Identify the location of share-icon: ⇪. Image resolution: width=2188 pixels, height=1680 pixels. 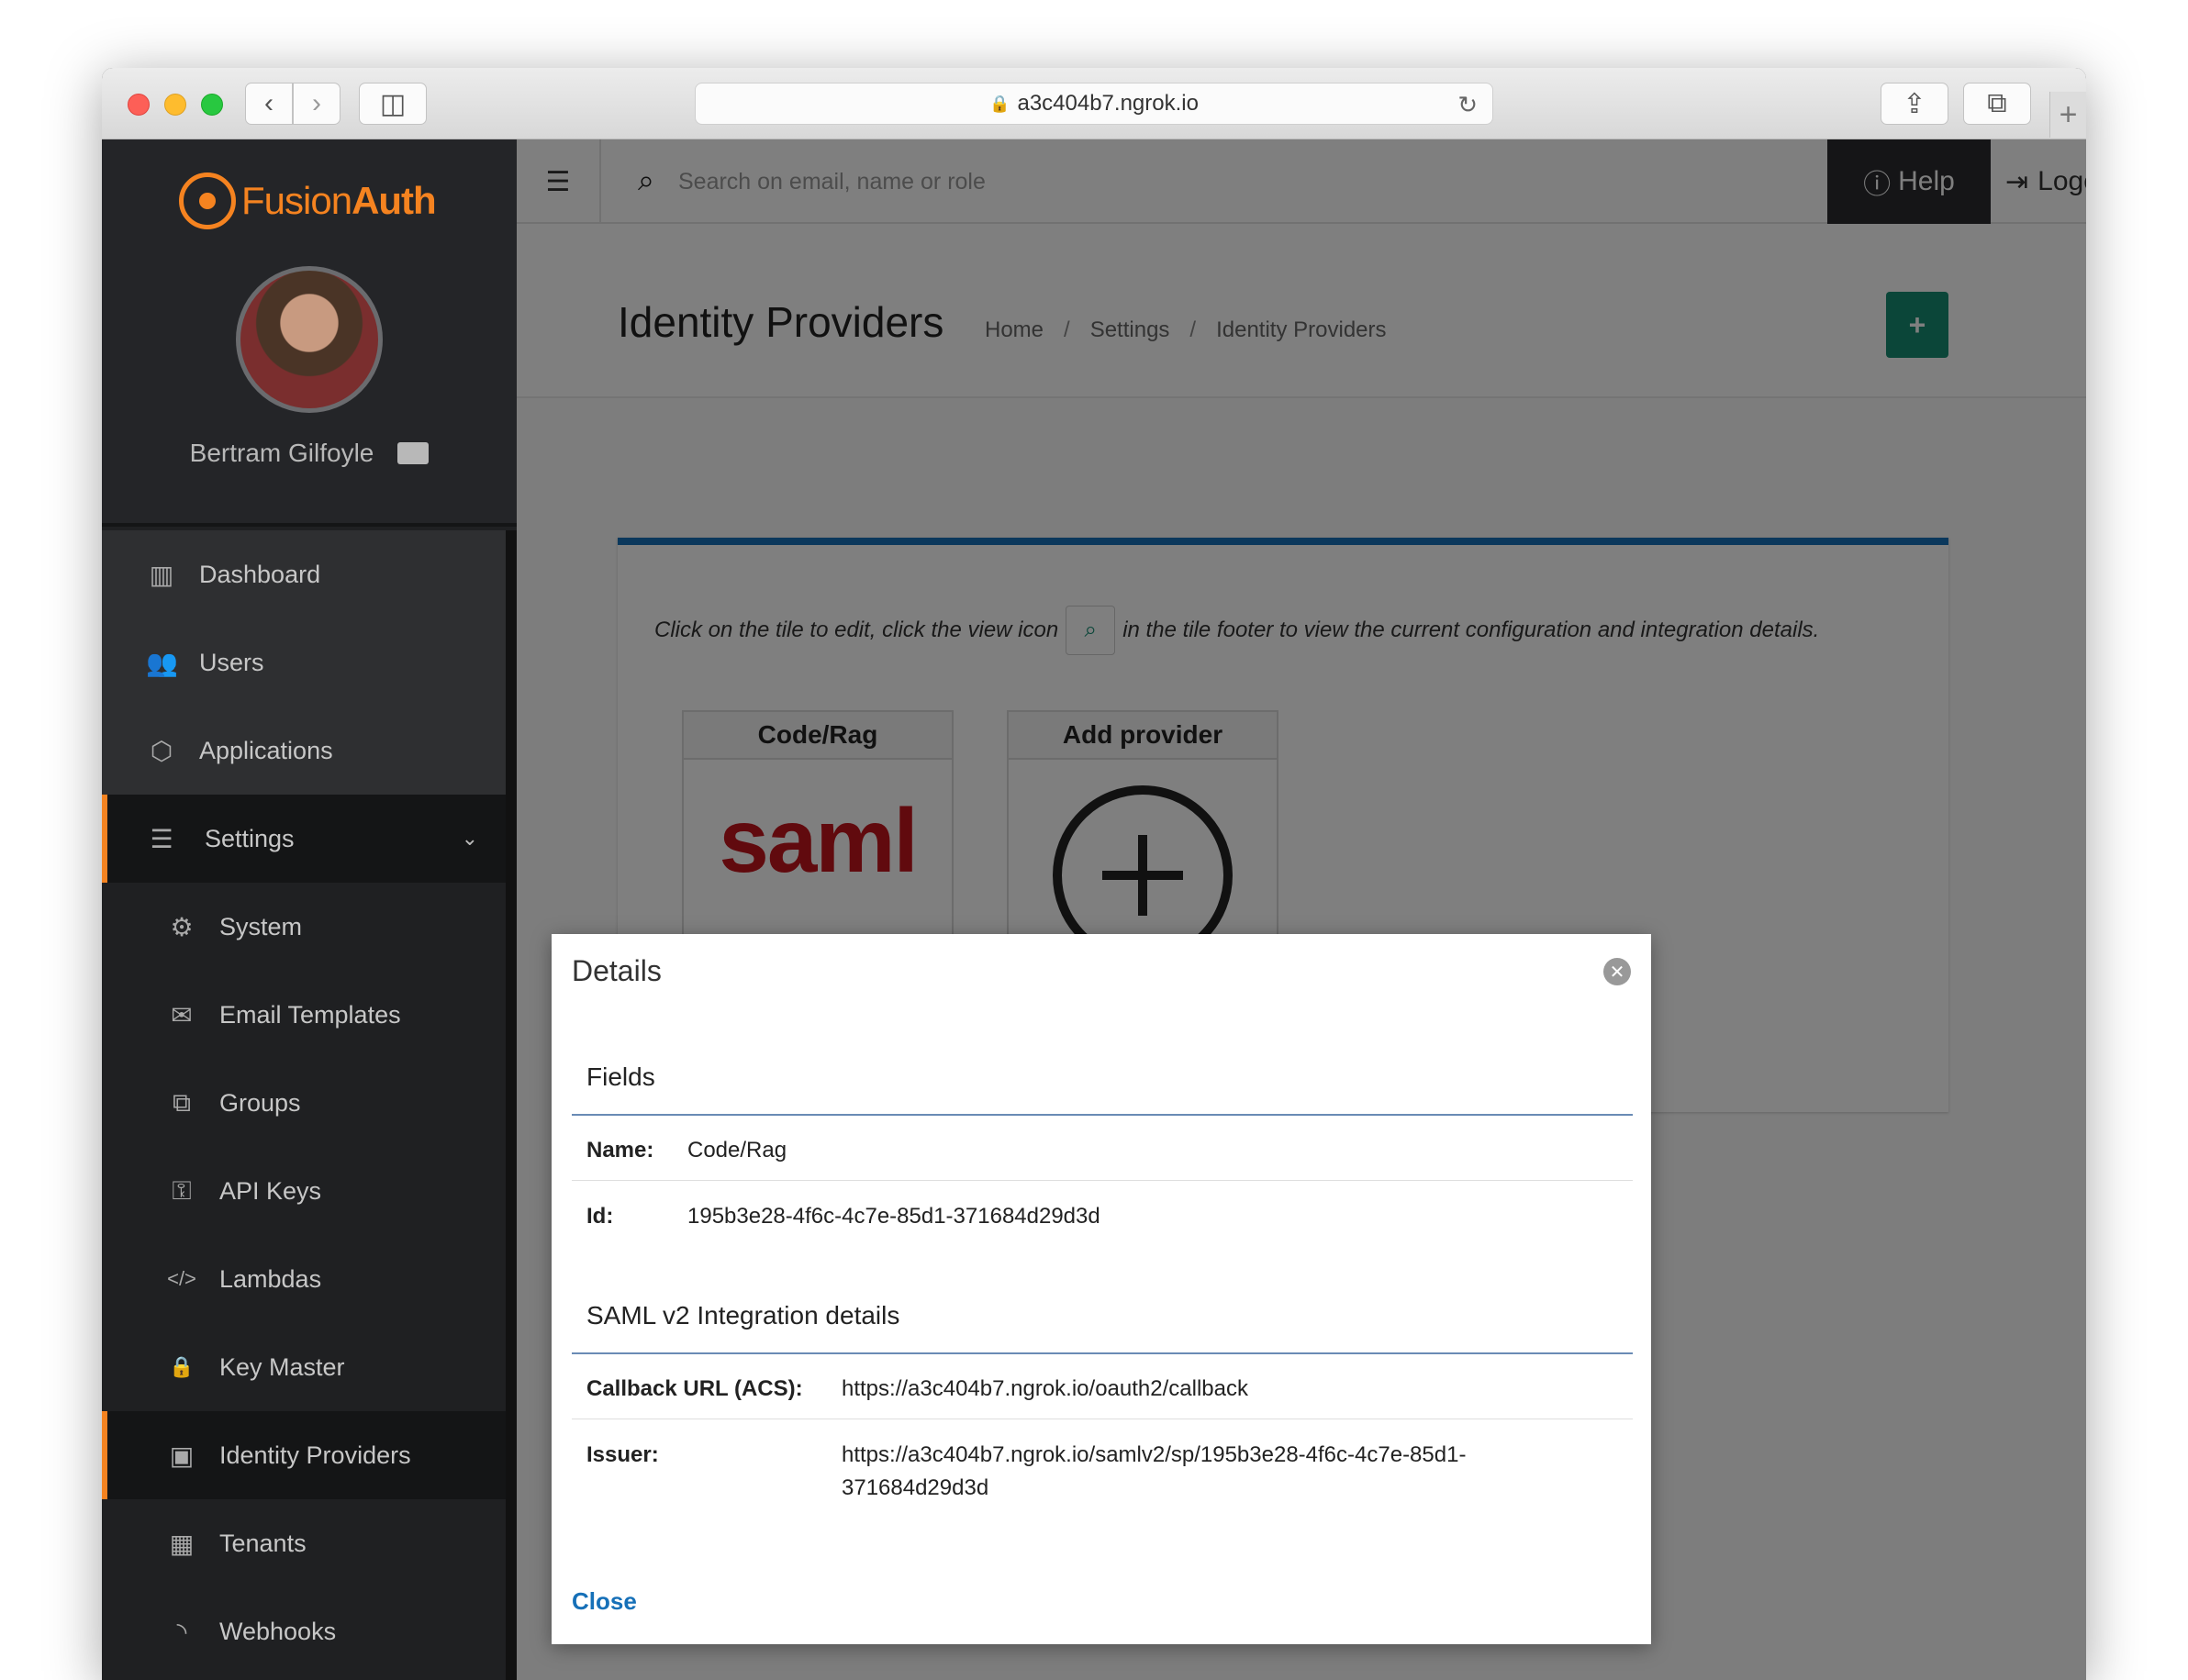
(1914, 103).